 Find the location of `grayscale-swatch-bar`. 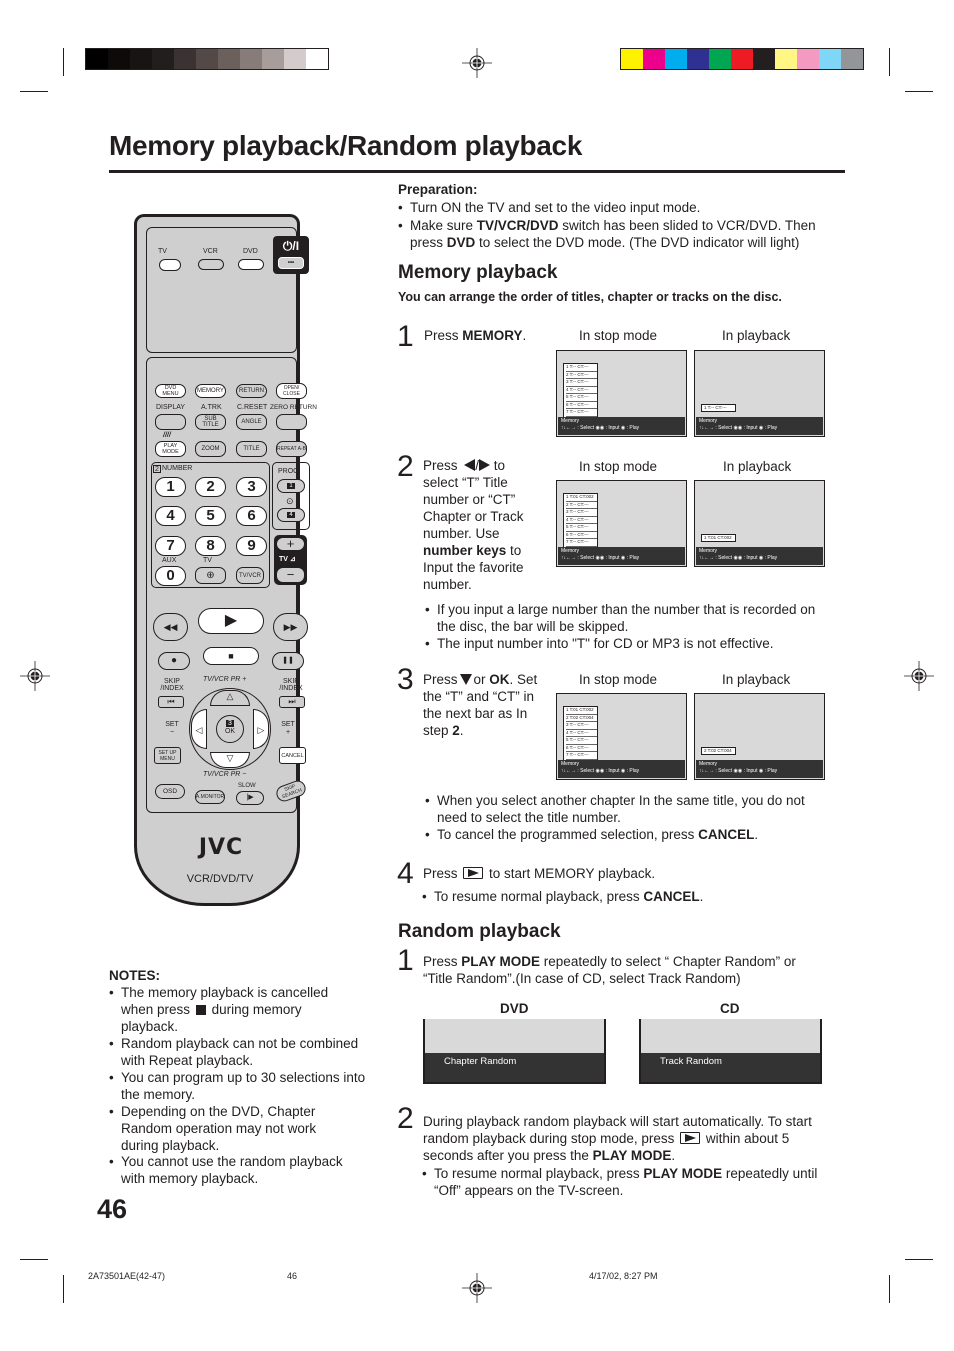

grayscale-swatch-bar is located at coordinates (207, 59).